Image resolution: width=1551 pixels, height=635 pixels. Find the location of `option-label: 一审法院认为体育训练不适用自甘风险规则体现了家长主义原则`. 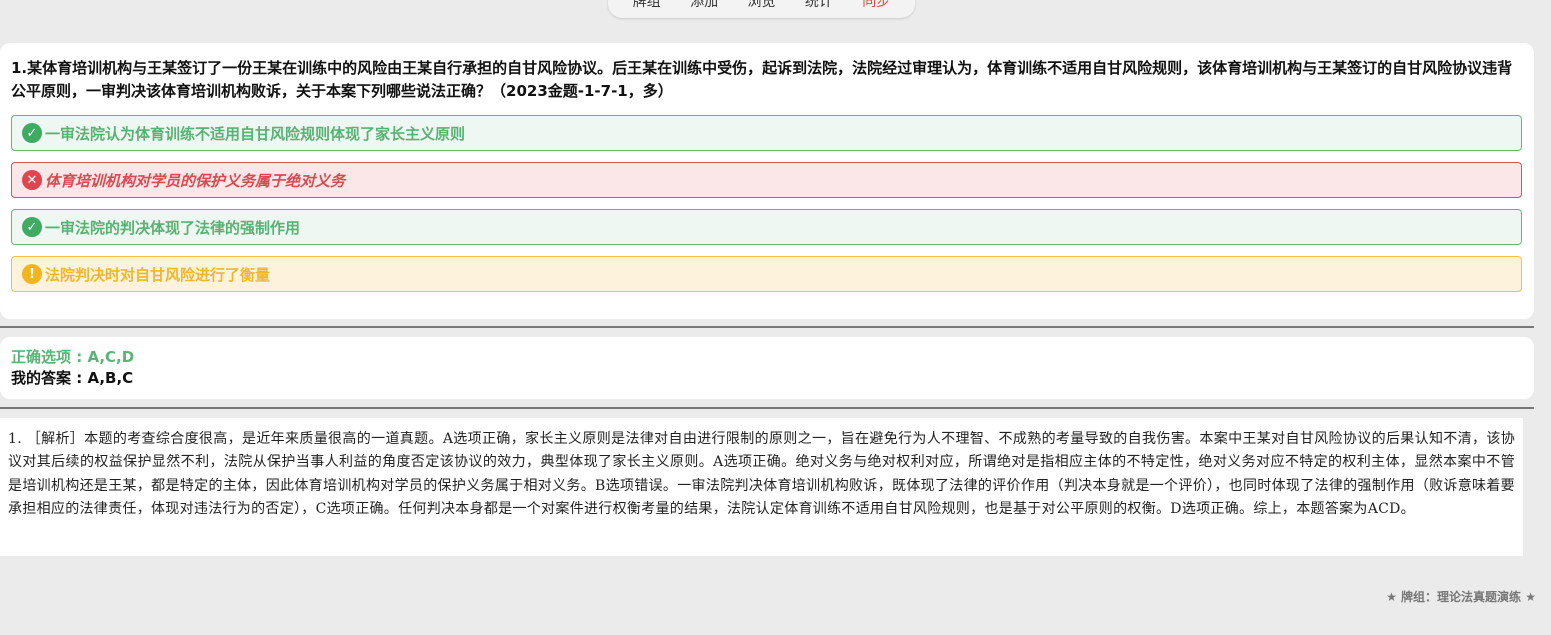

option-label: 一审法院认为体育训练不适用自甘风险规则体现了家长主义原则 is located at coordinates (255, 133).